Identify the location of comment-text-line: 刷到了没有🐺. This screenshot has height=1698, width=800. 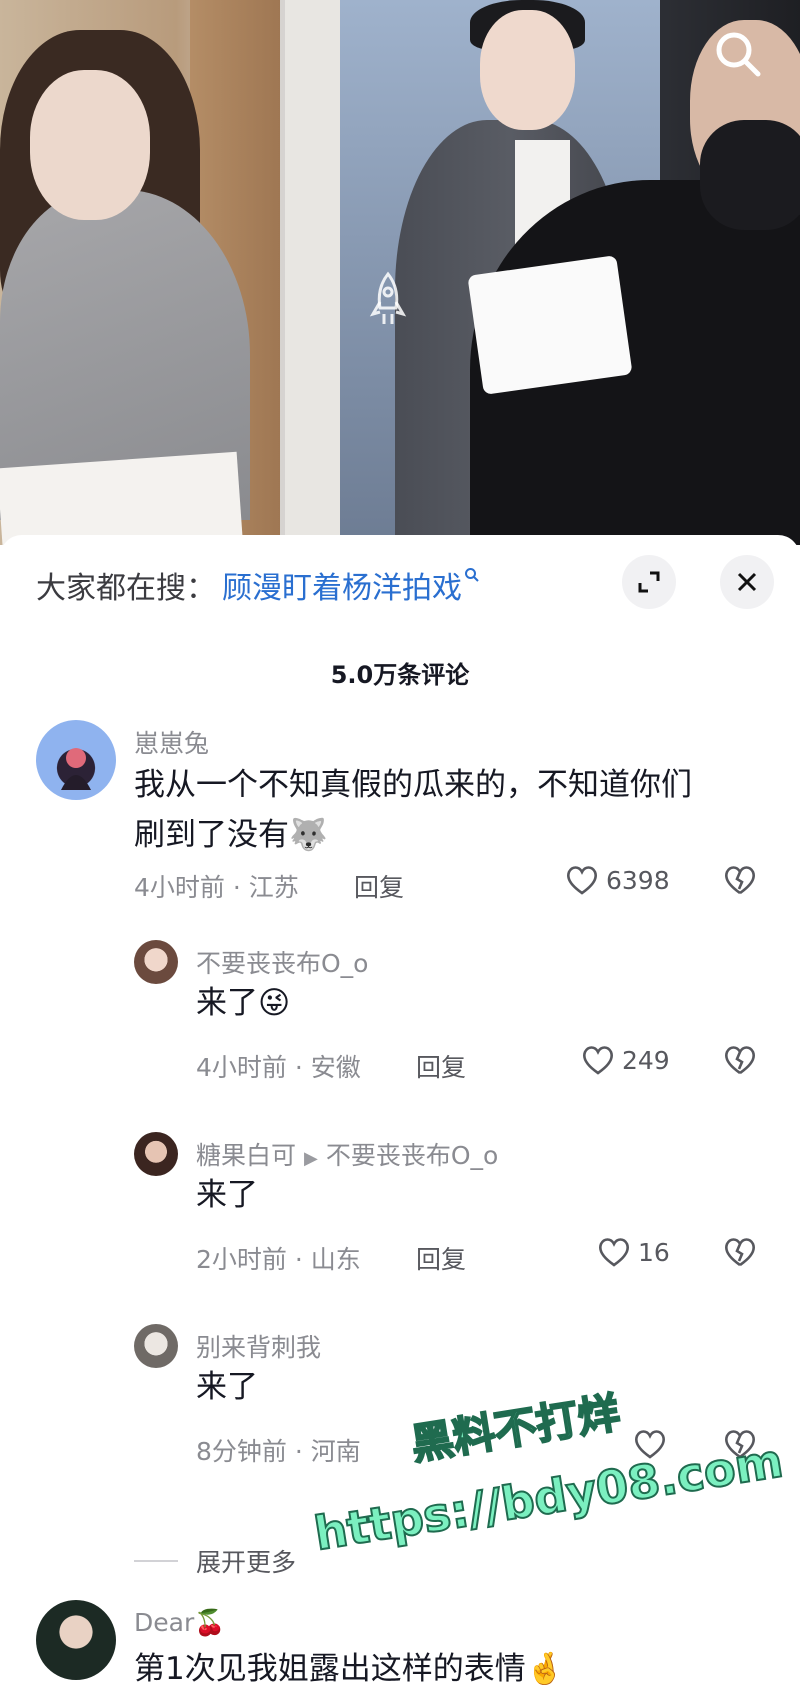
(454, 835).